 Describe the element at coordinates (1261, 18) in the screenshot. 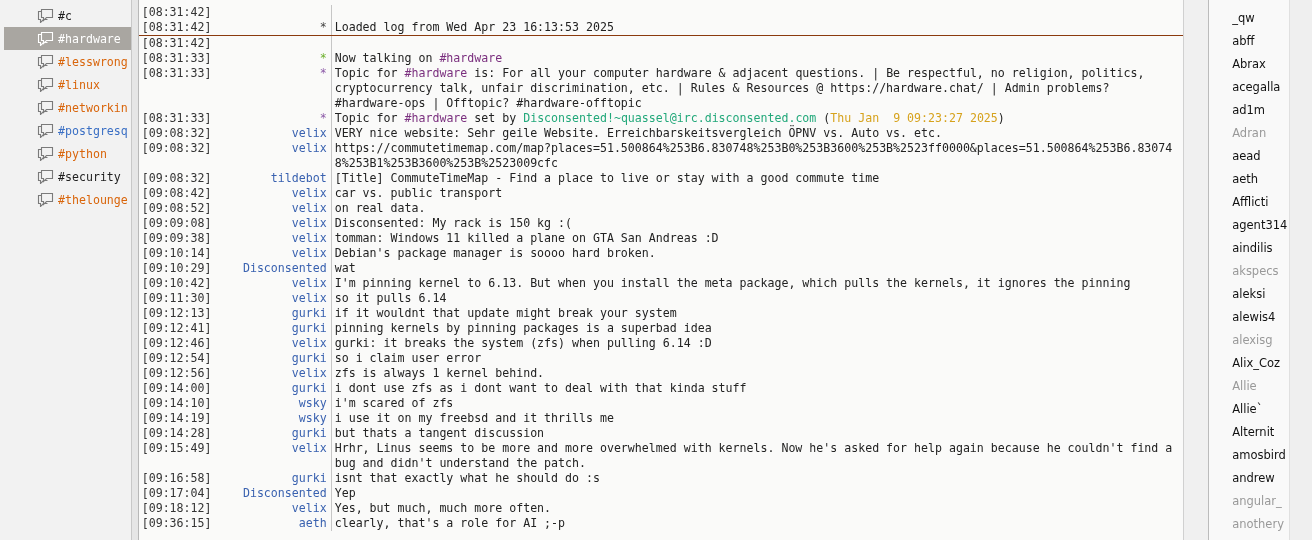

I see `user-list-item: _qw` at that location.